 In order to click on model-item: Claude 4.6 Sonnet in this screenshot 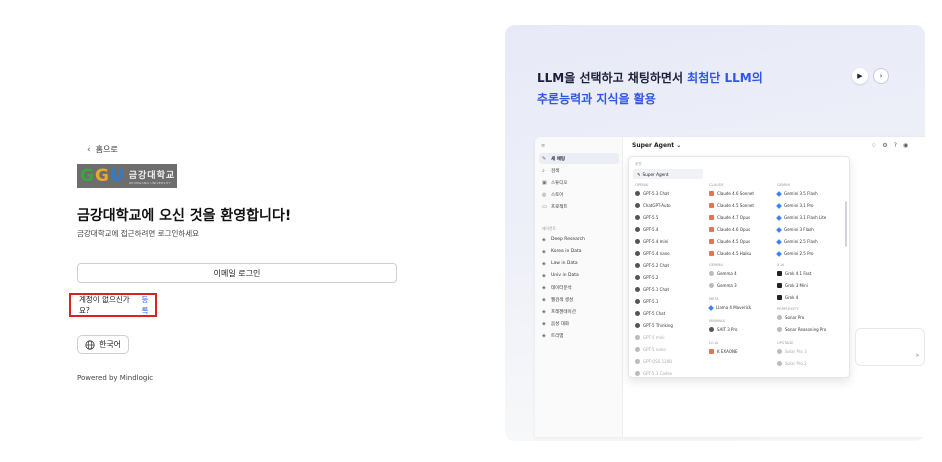, I will do `click(731, 193)`.